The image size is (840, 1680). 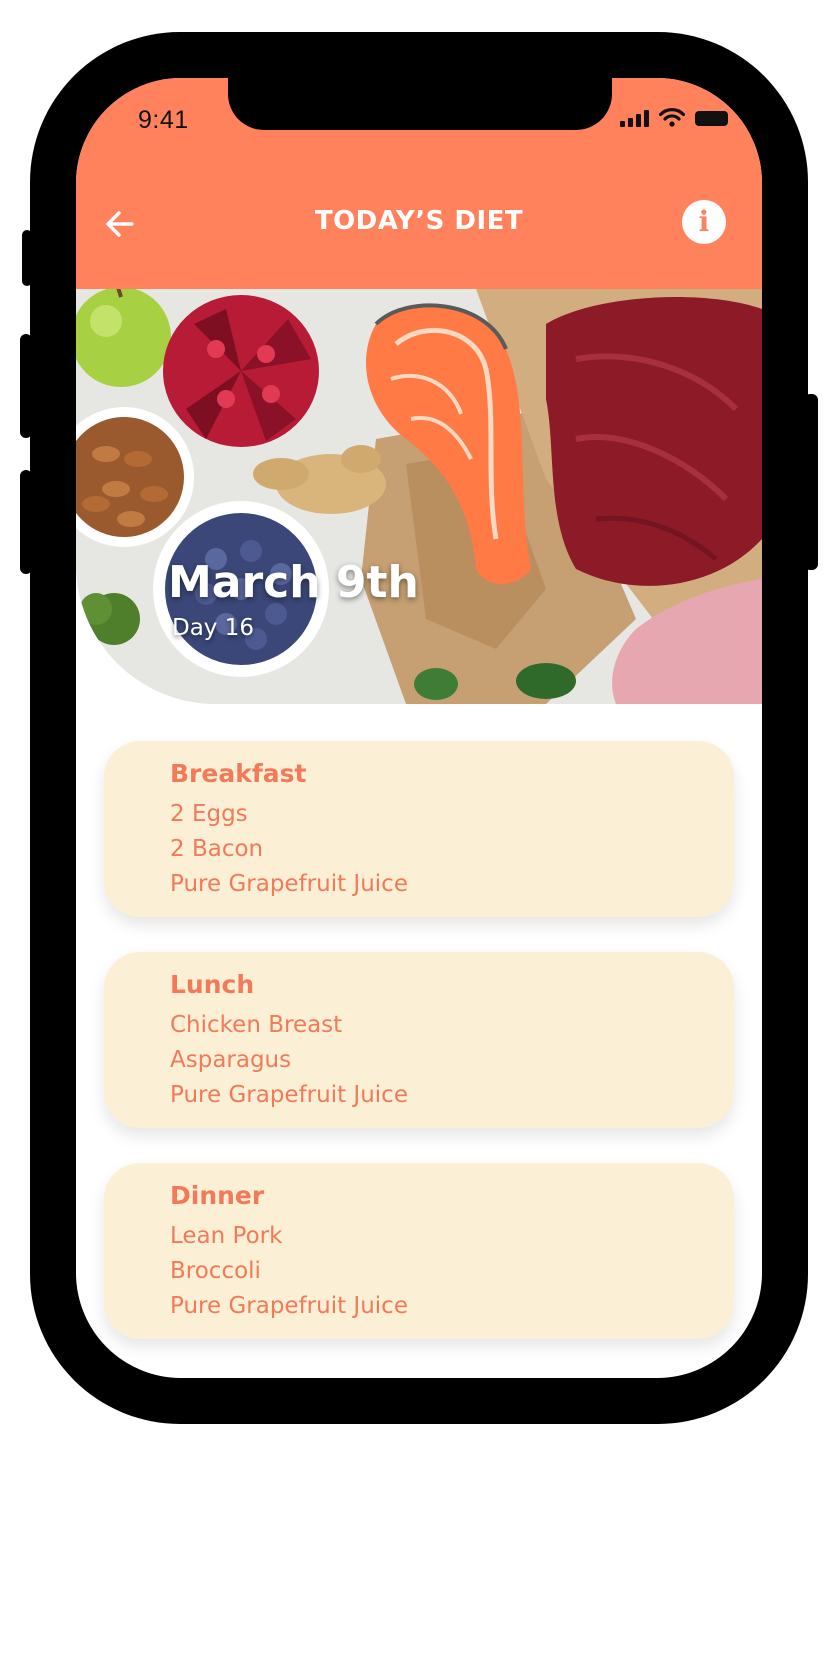 I want to click on meal-items: 2 Eggs 2 Bacon Pure Grapefruit Juice, so click(x=289, y=849).